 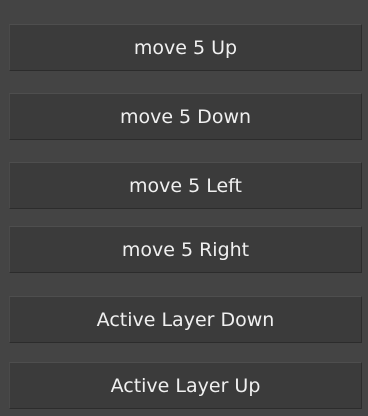 I want to click on active-layer-down-button: Active Layer Down, so click(x=185, y=319).